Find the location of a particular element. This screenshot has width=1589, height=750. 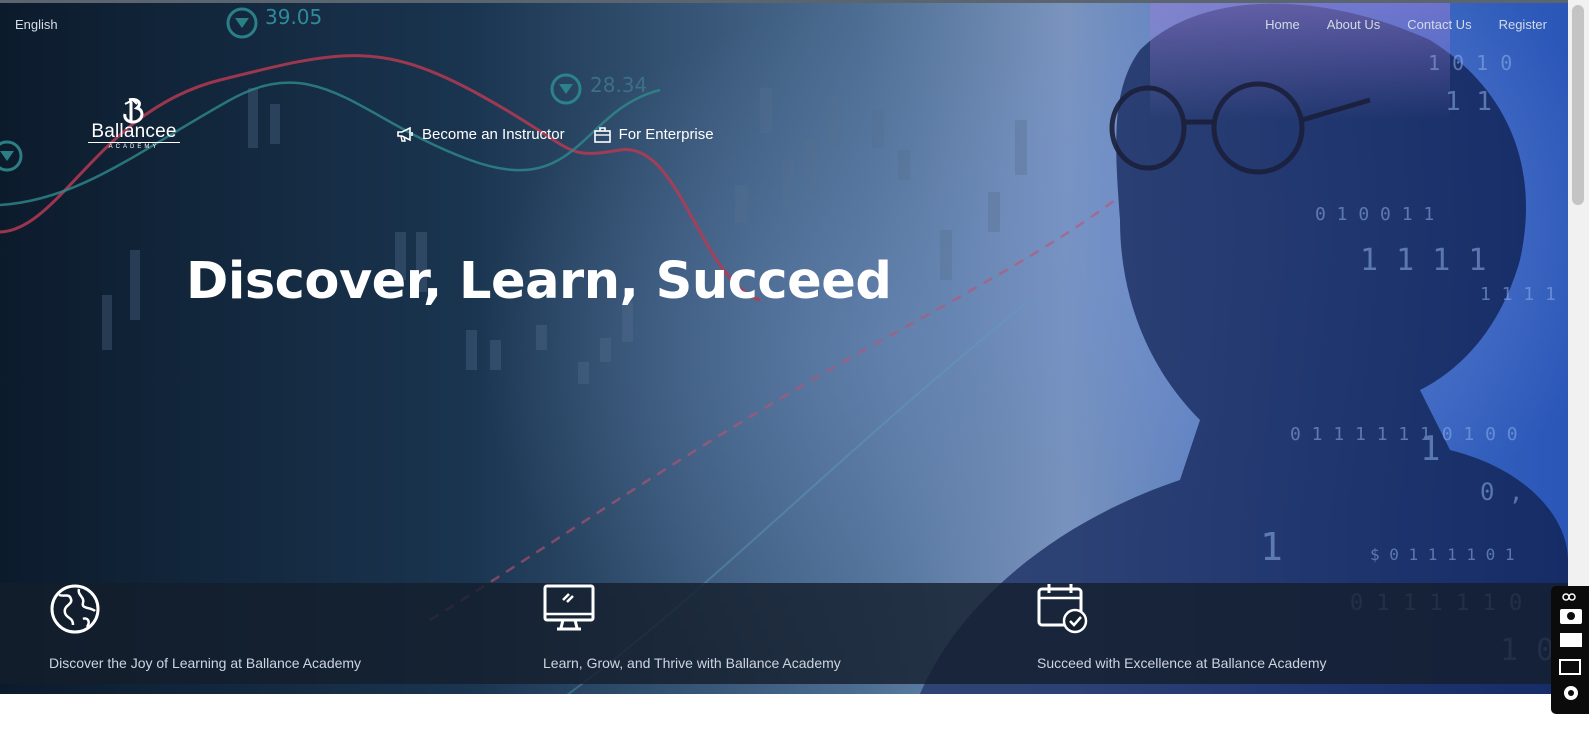

logo-name: Ballancee is located at coordinates (134, 131).